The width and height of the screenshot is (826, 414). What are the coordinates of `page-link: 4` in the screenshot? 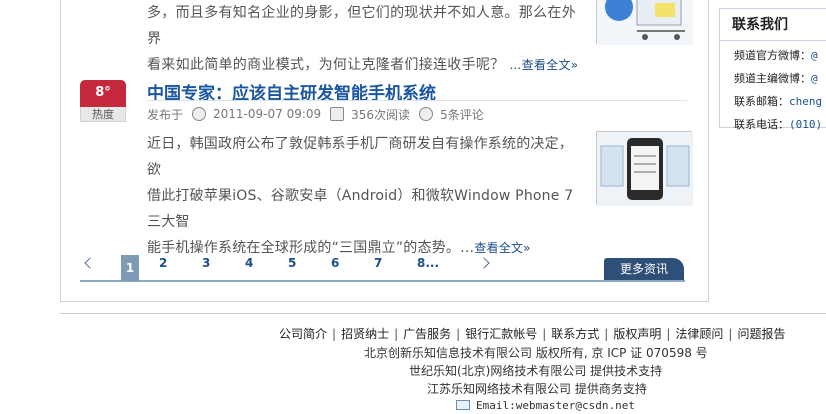 It's located at (249, 263).